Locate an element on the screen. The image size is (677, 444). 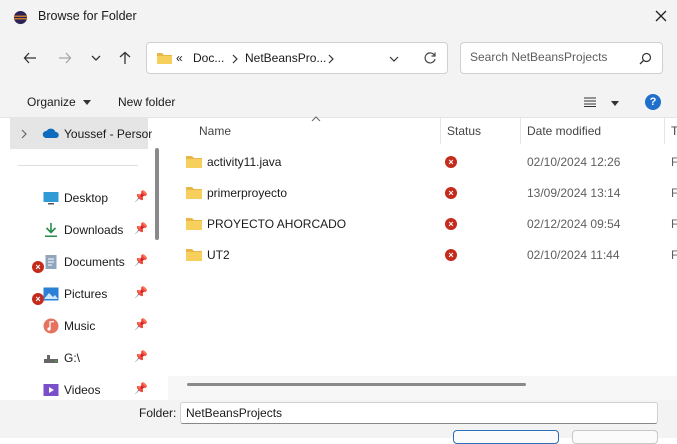
sidebar-item-desktop: Desktop 📌 is located at coordinates (80, 198).